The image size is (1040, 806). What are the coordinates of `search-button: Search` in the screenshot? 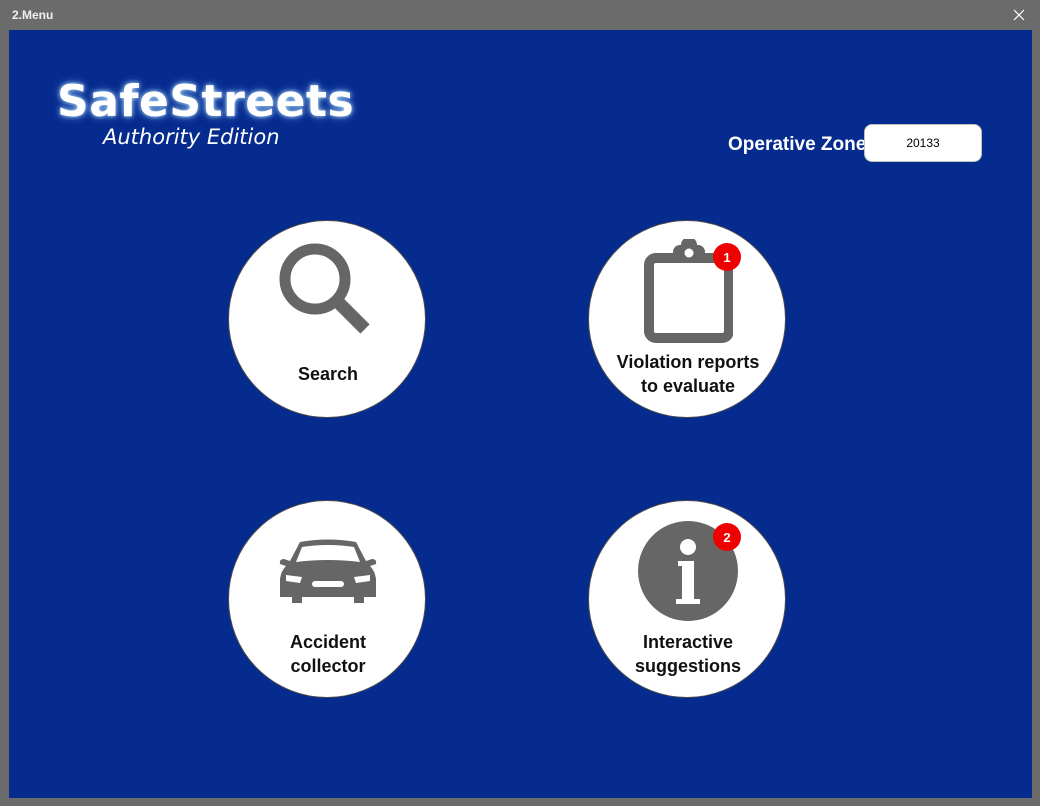 It's located at (327, 319).